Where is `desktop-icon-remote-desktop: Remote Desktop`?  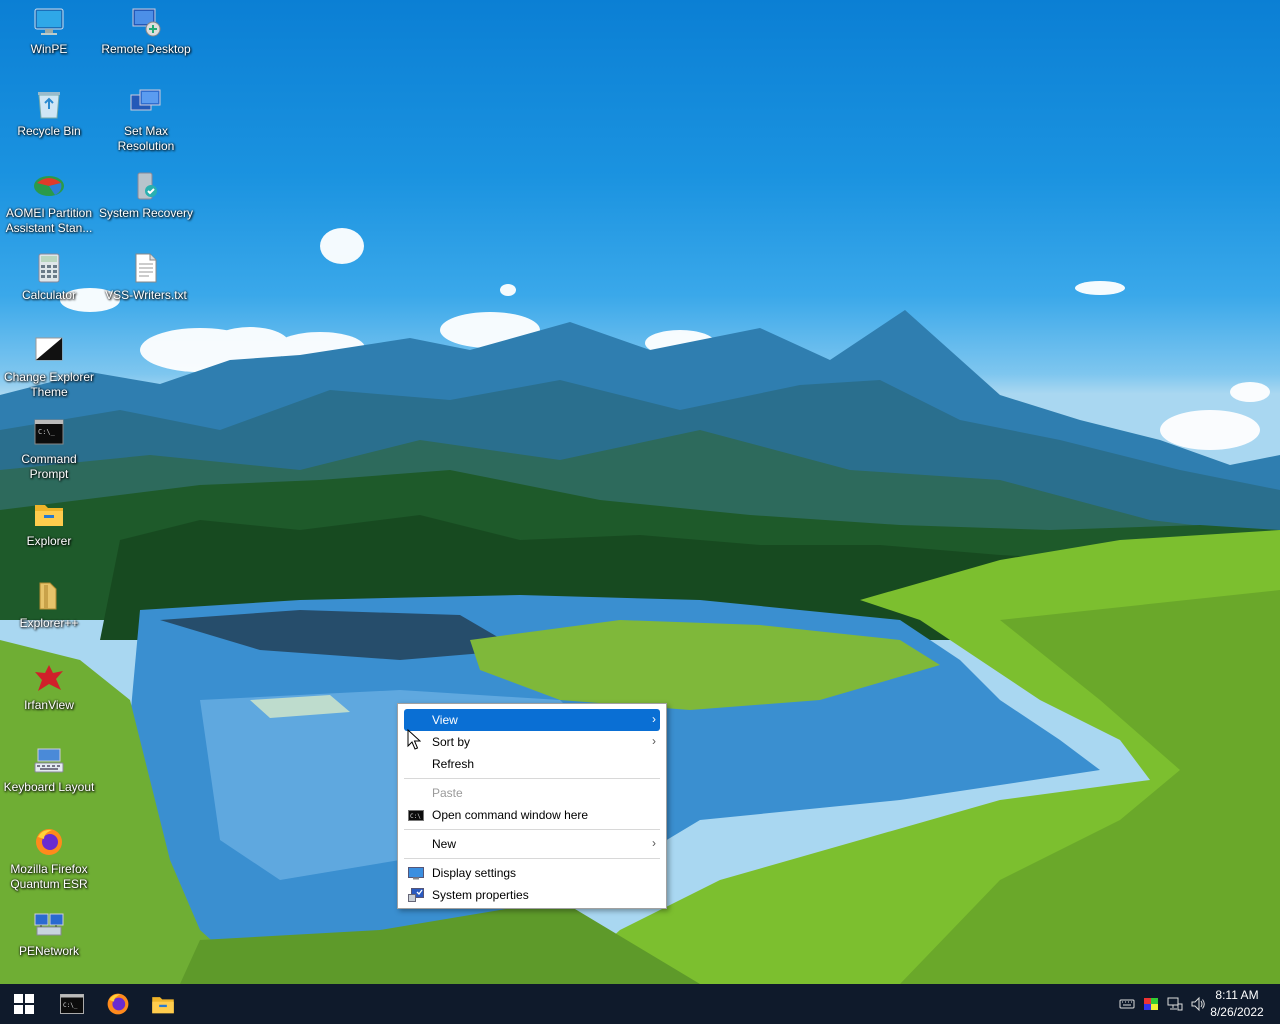 desktop-icon-remote-desktop: Remote Desktop is located at coordinates (146, 31).